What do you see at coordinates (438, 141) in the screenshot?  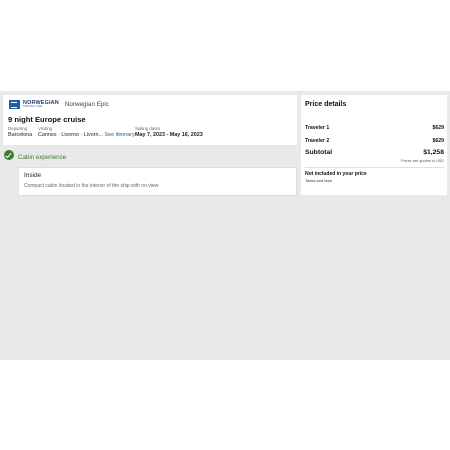 I see `traveler-2-price: $629` at bounding box center [438, 141].